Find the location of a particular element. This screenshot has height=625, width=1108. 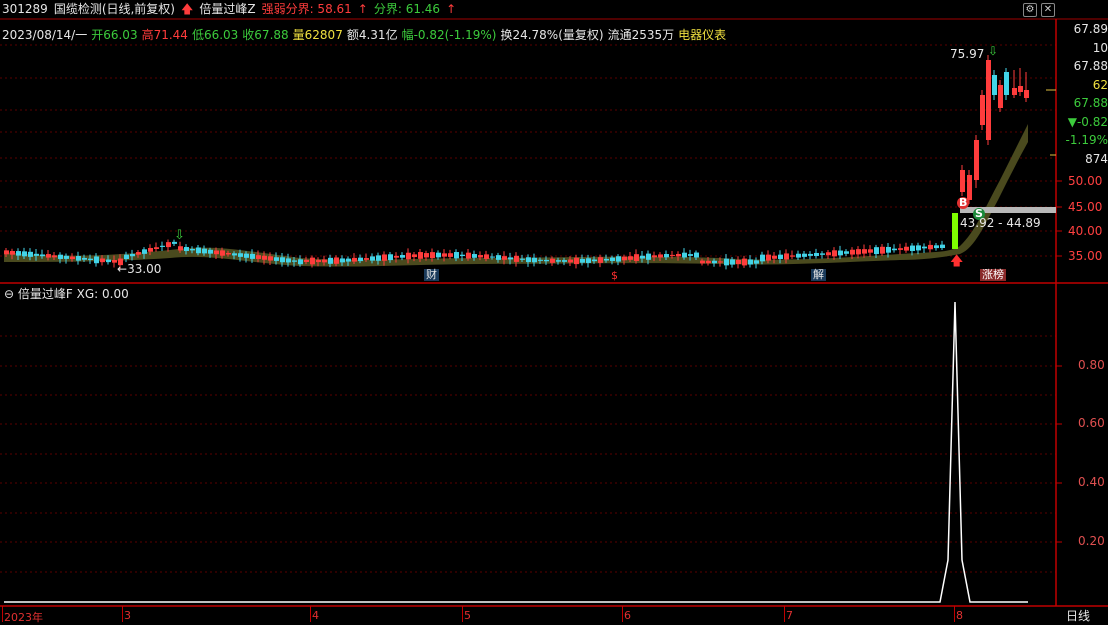

axis-value: 10 is located at coordinates (1100, 47).